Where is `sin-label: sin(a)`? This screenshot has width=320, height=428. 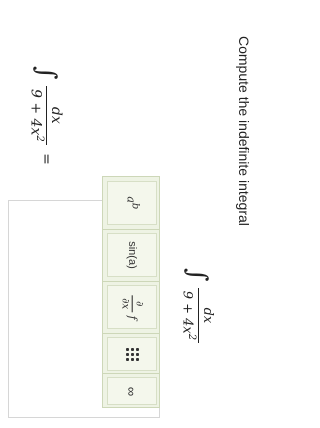
sin-label: sin(a) is located at coordinates (132, 255).